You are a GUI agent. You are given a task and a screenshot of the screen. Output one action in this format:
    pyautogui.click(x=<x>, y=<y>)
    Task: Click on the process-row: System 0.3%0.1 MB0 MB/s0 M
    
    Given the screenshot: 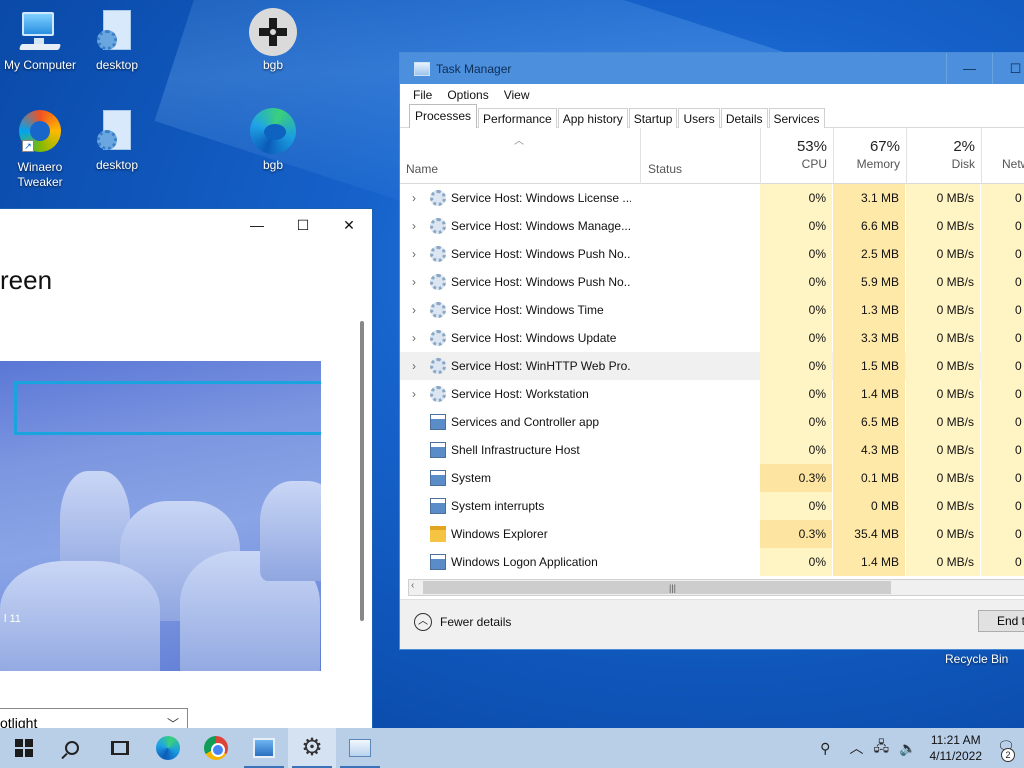 What is the action you would take?
    pyautogui.click(x=712, y=478)
    